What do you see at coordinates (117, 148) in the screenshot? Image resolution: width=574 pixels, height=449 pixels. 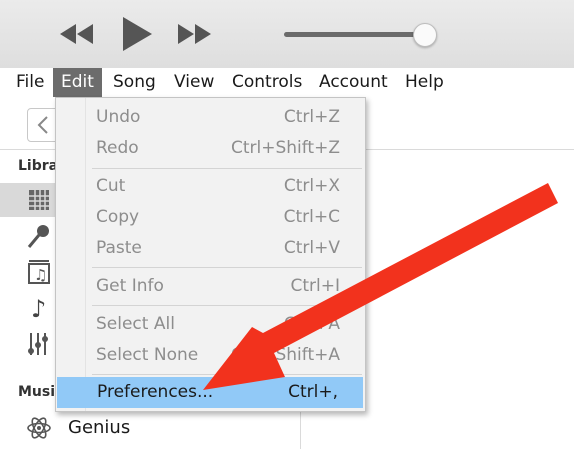 I see `menu-item-label: Redo` at bounding box center [117, 148].